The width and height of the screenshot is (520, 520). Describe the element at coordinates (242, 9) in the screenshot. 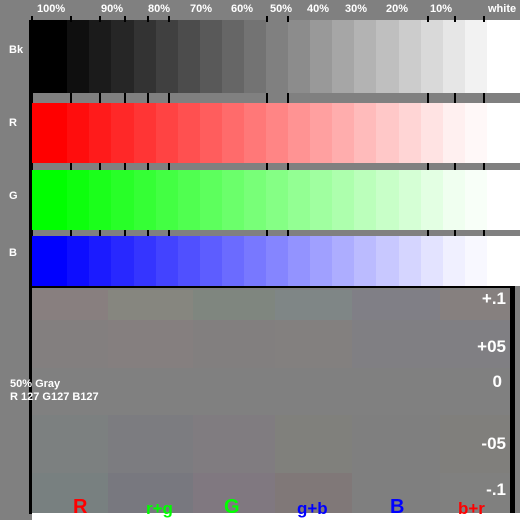

I see `density-label: 60%` at that location.